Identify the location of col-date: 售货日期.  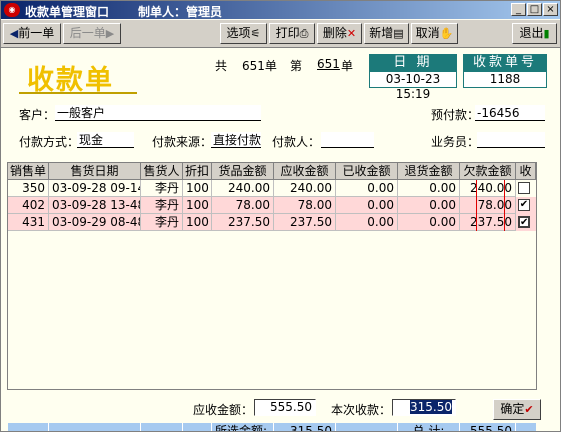
(95, 171).